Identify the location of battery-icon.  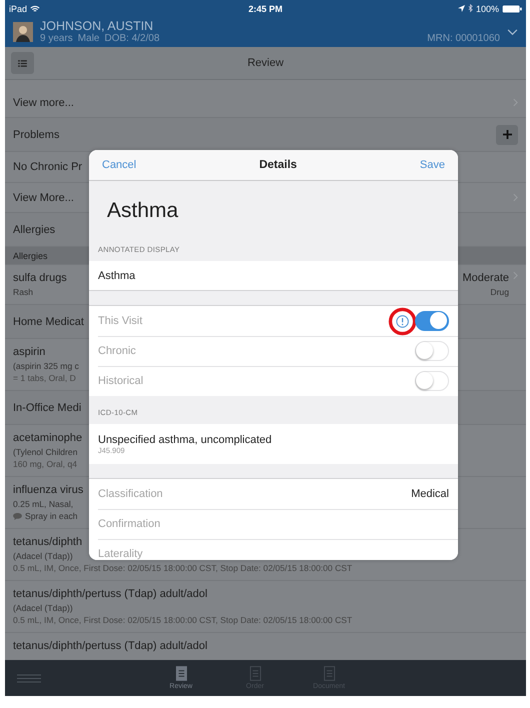
(512, 8).